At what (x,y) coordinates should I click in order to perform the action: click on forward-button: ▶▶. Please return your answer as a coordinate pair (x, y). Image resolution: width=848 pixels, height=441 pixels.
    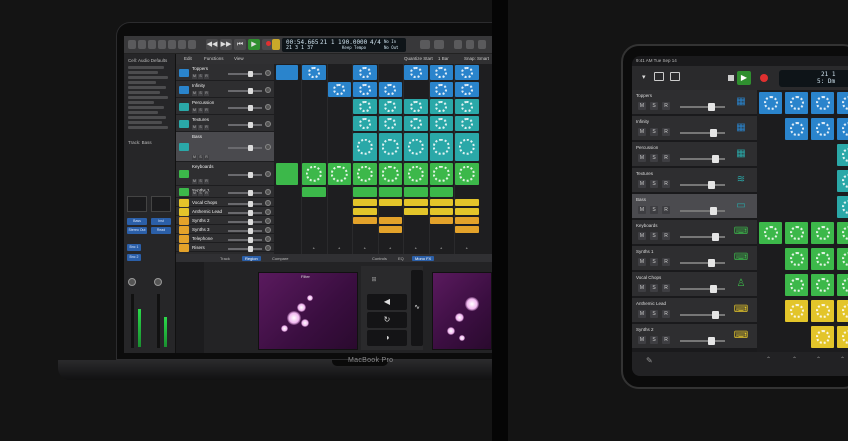
    Looking at the image, I should click on (226, 44).